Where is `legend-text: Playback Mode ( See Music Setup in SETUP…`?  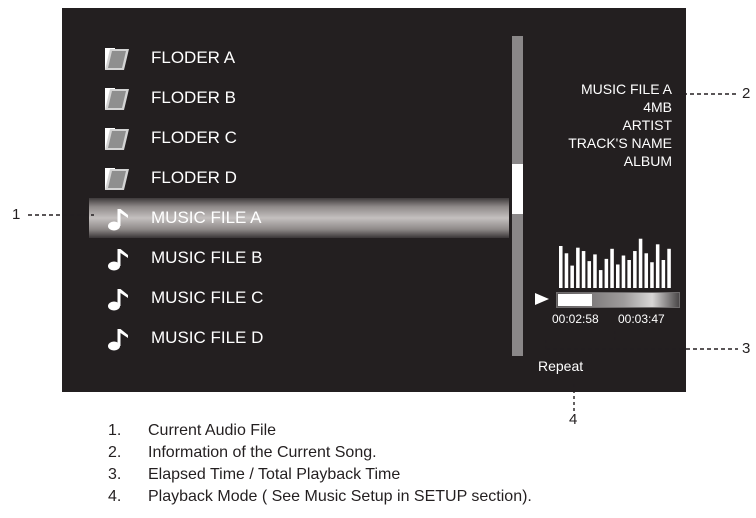
legend-text: Playback Mode ( See Music Setup in SETUP… is located at coordinates (340, 496).